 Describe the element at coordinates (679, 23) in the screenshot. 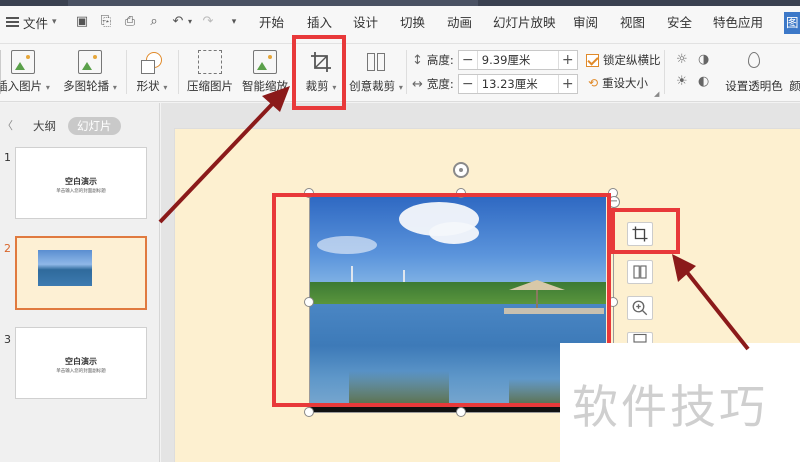

I see `tab-security: 安全` at that location.